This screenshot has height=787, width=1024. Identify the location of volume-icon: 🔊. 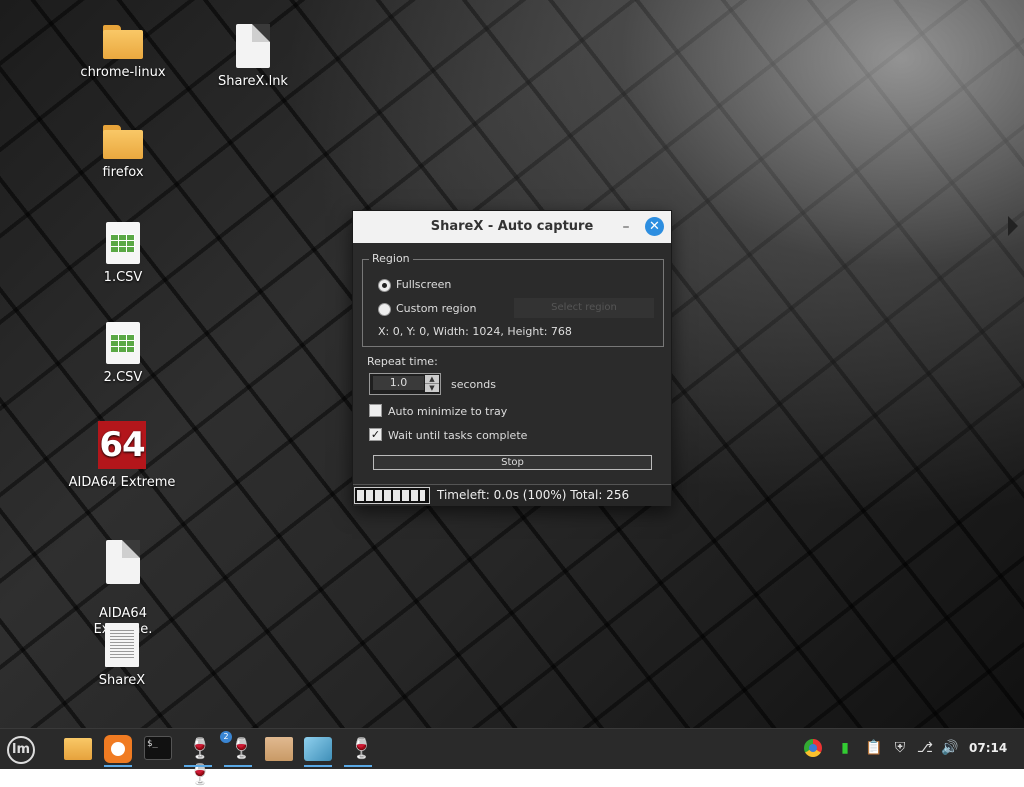
(950, 748).